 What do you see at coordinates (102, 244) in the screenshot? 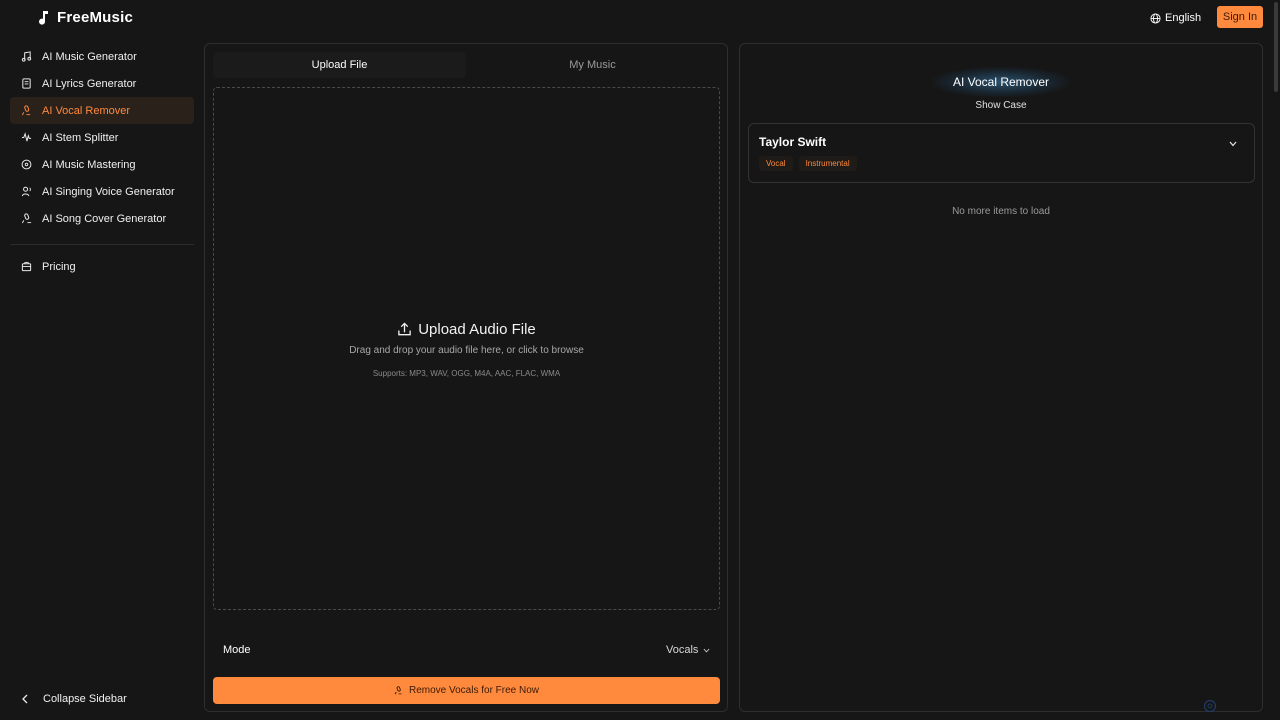
I see `sidebar-divider` at bounding box center [102, 244].